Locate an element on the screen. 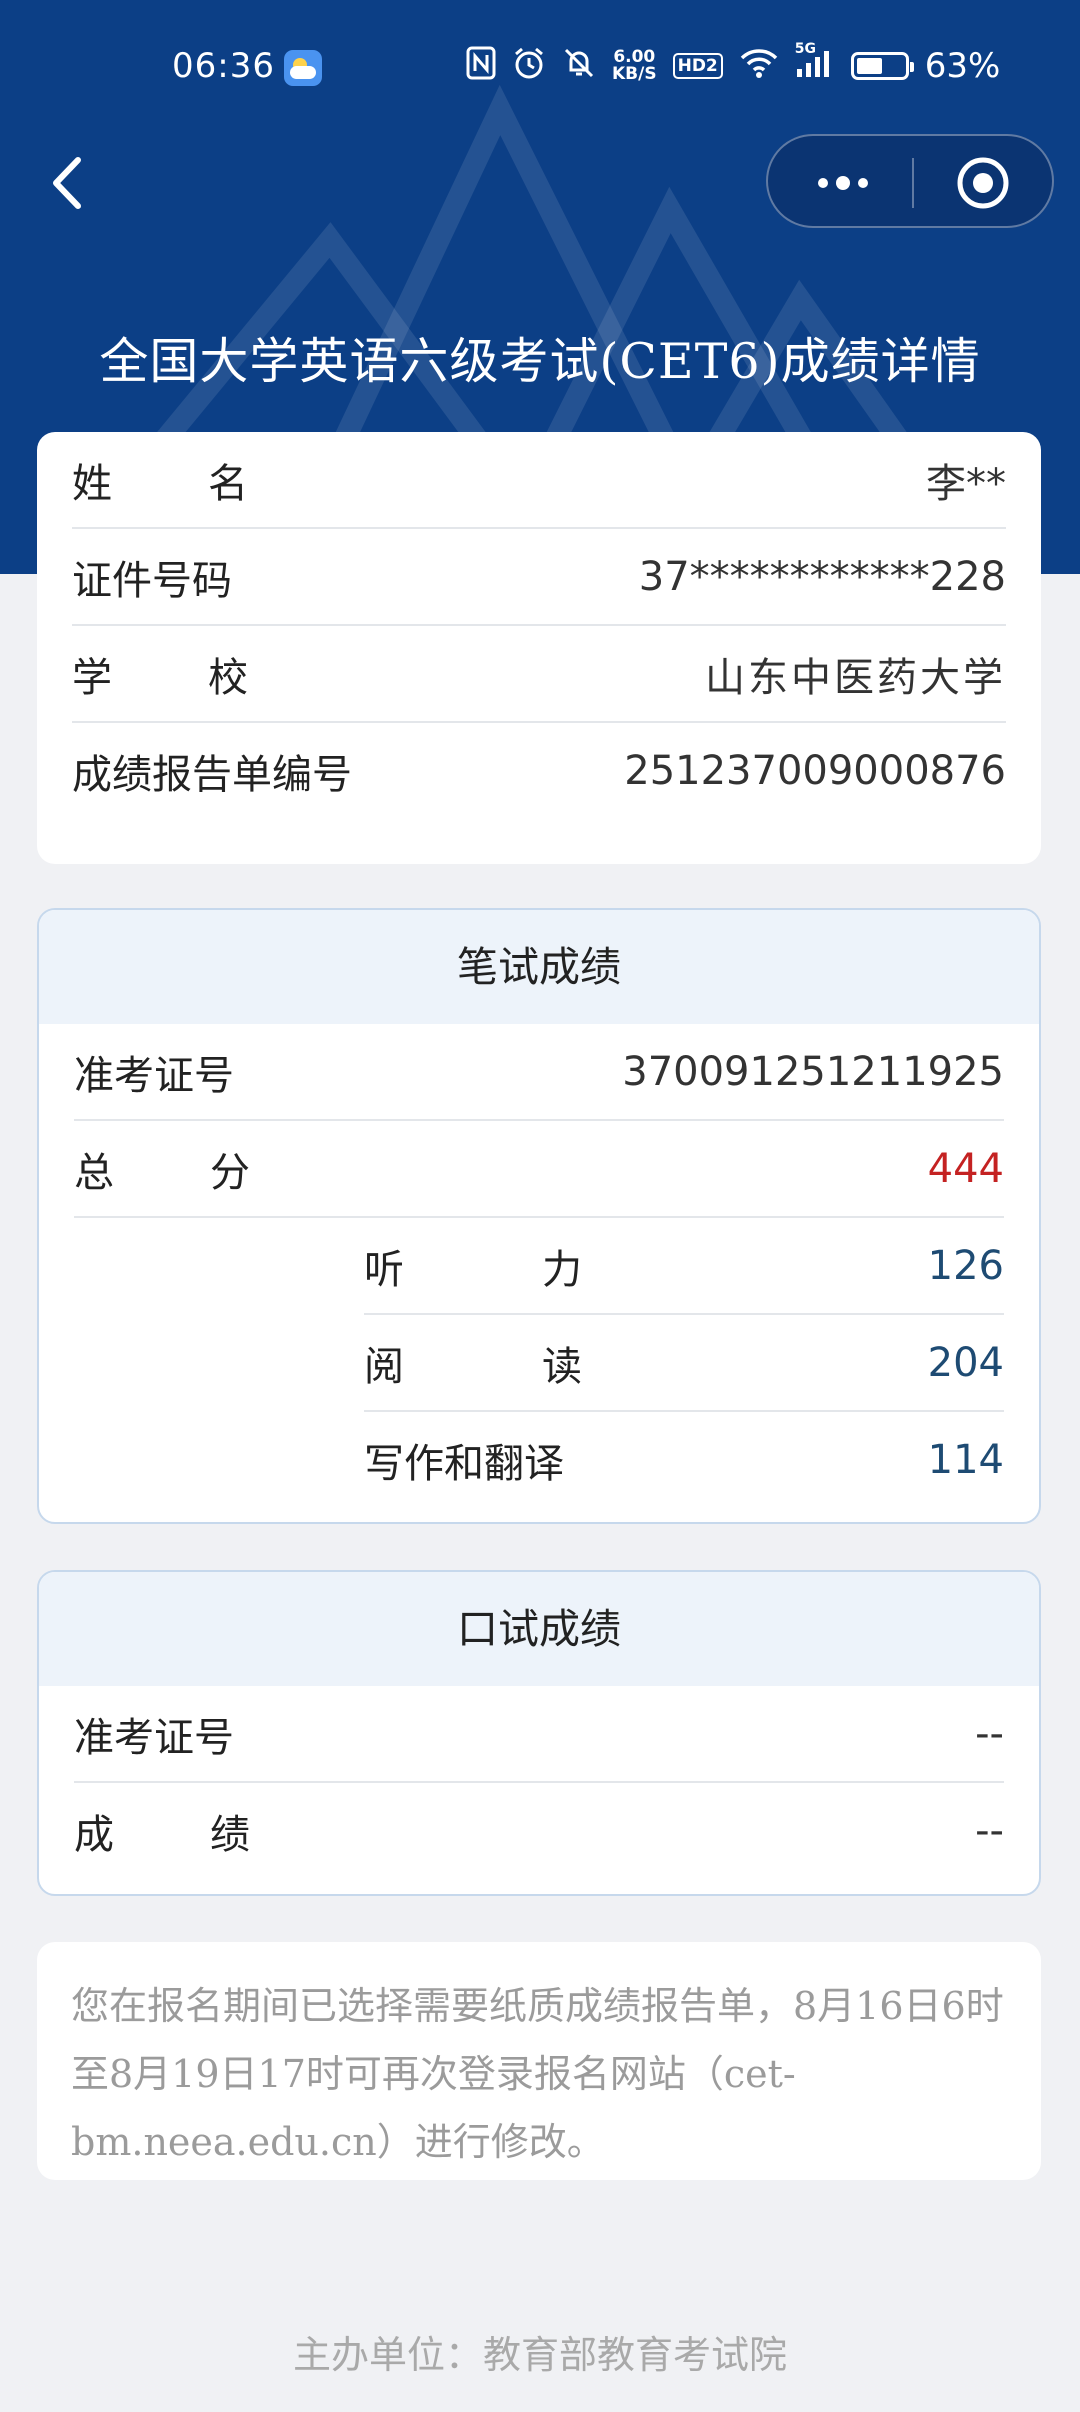 The image size is (1080, 2412). chevron-left-icon is located at coordinates (67, 183).